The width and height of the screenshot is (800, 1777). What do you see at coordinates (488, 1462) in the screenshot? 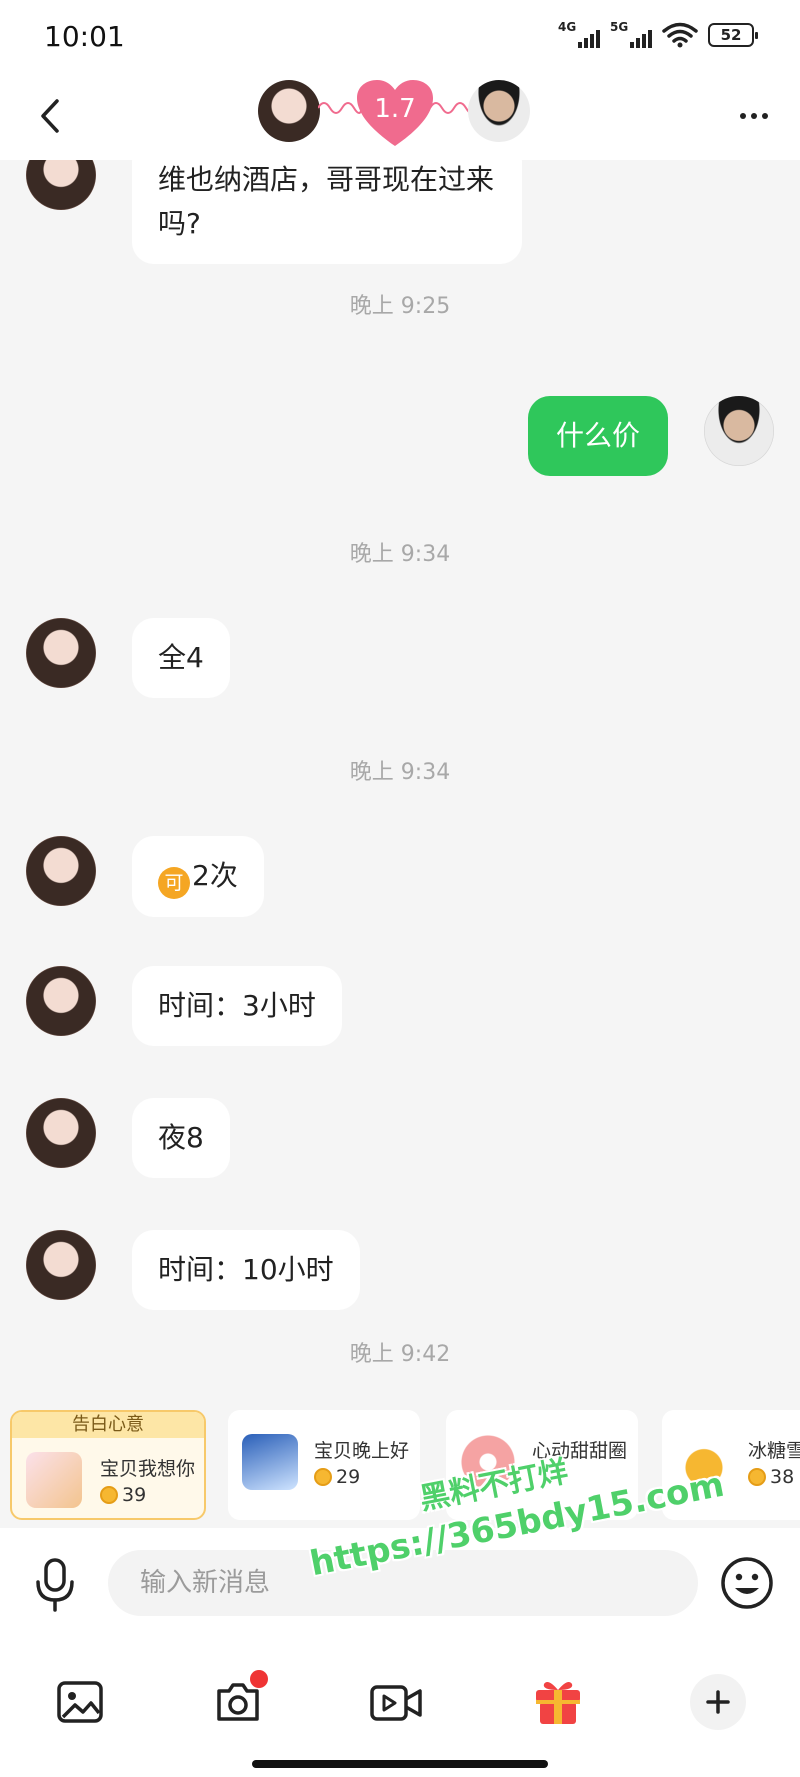
I see `donut-icon` at bounding box center [488, 1462].